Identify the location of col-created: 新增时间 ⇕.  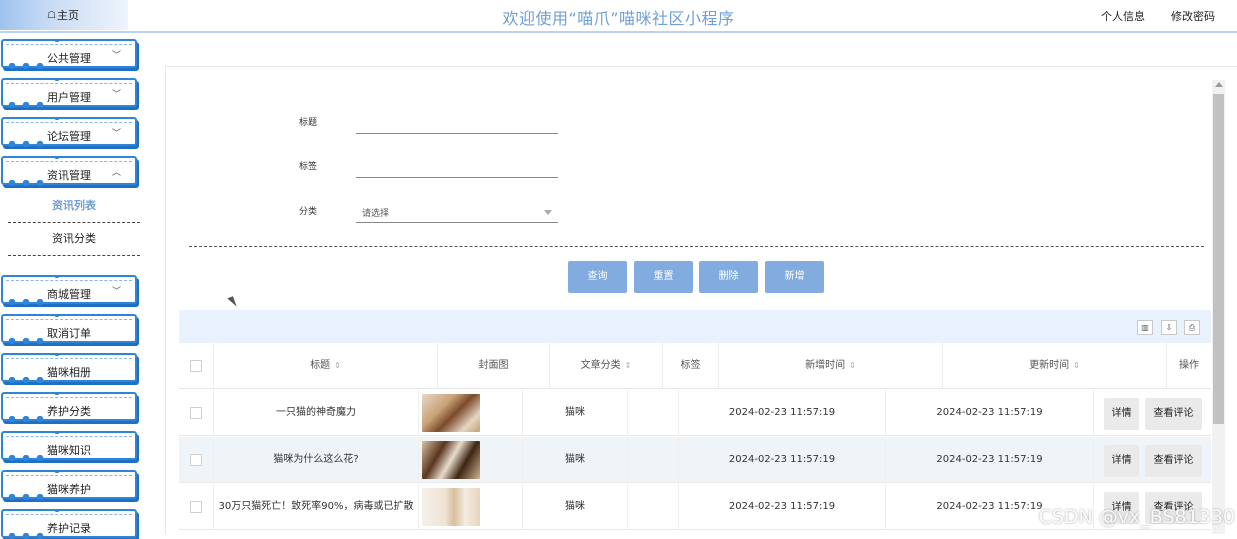
(831, 366).